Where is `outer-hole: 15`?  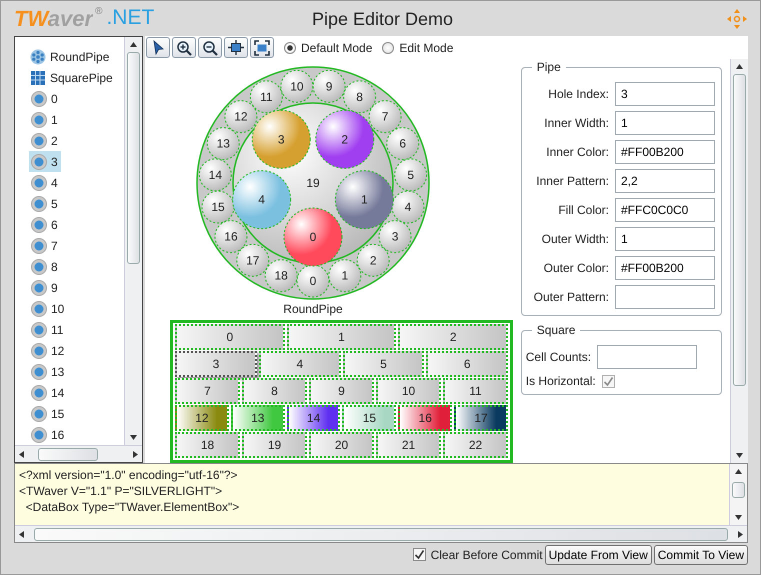 outer-hole: 15 is located at coordinates (218, 207).